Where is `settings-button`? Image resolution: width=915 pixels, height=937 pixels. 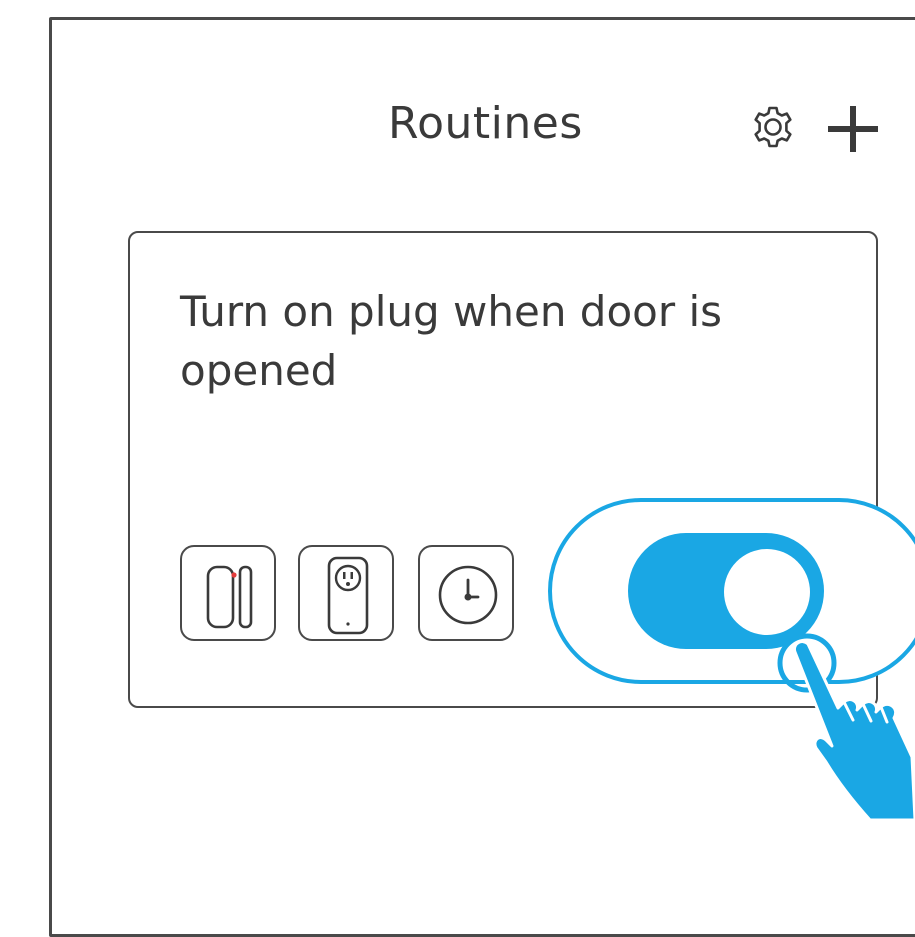
settings-button is located at coordinates (773, 127).